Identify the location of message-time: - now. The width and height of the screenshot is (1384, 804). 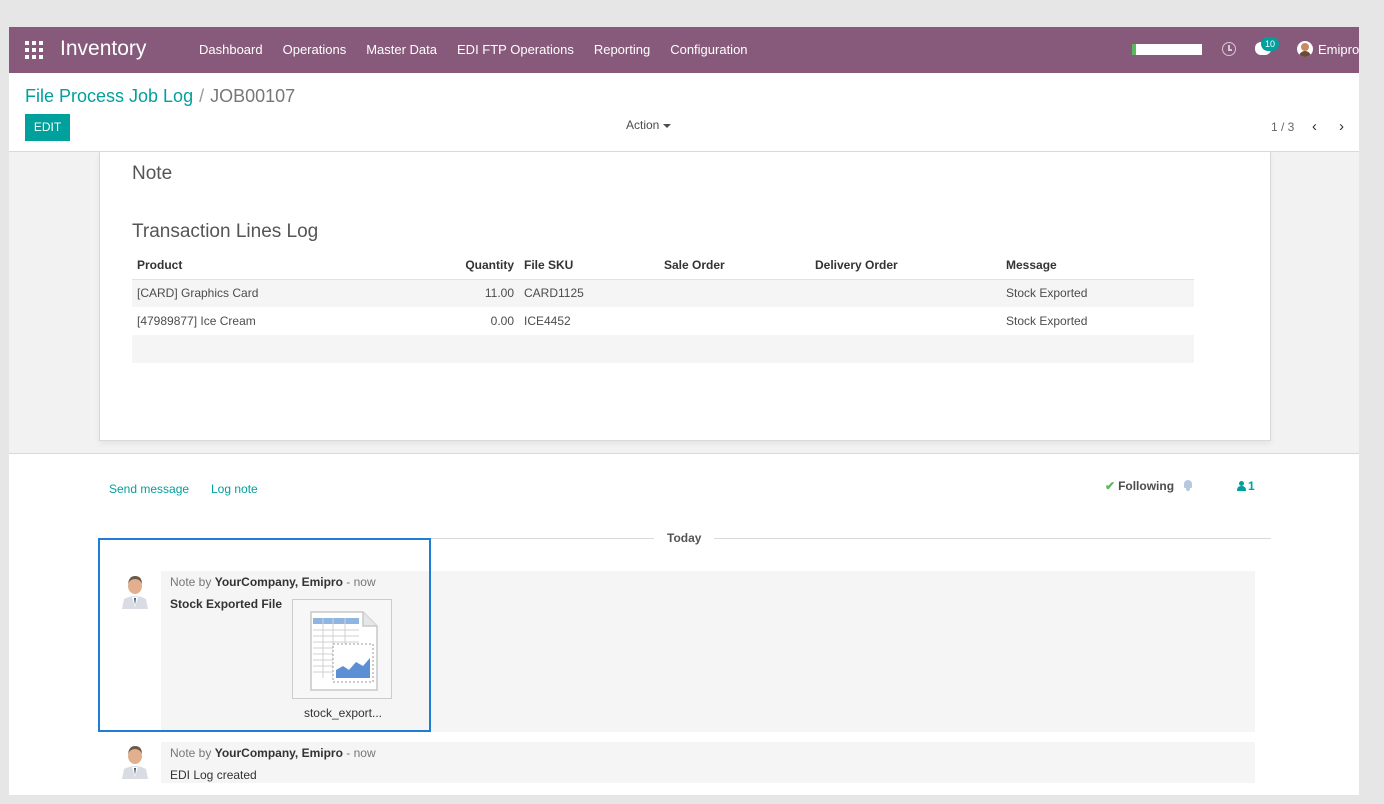
(361, 753).